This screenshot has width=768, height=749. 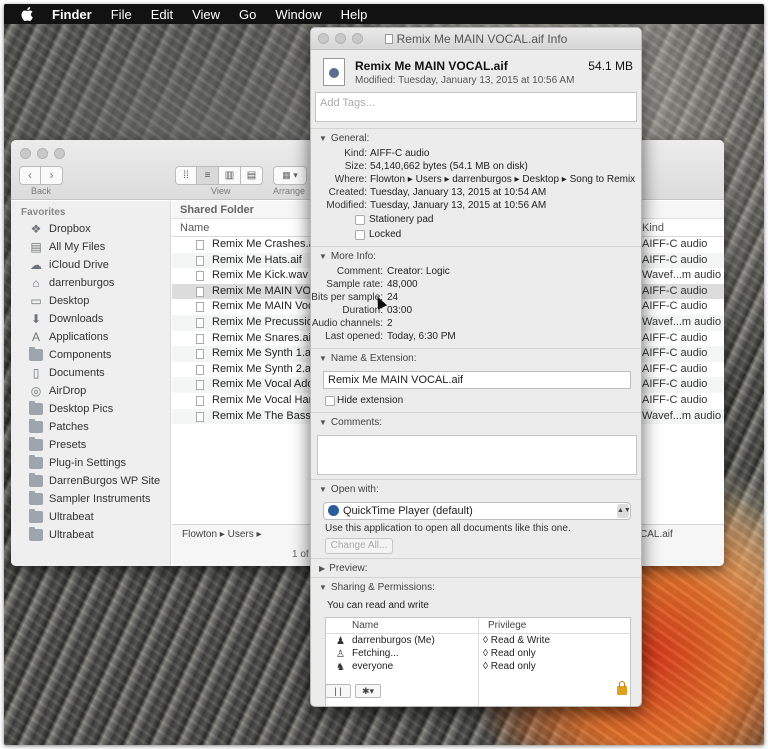 I want to click on menu-window: Window, so click(x=298, y=14).